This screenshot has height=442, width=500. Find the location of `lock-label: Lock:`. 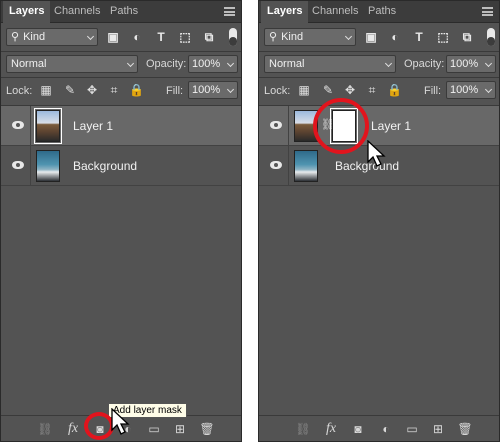

lock-label: Lock: is located at coordinates (19, 91).